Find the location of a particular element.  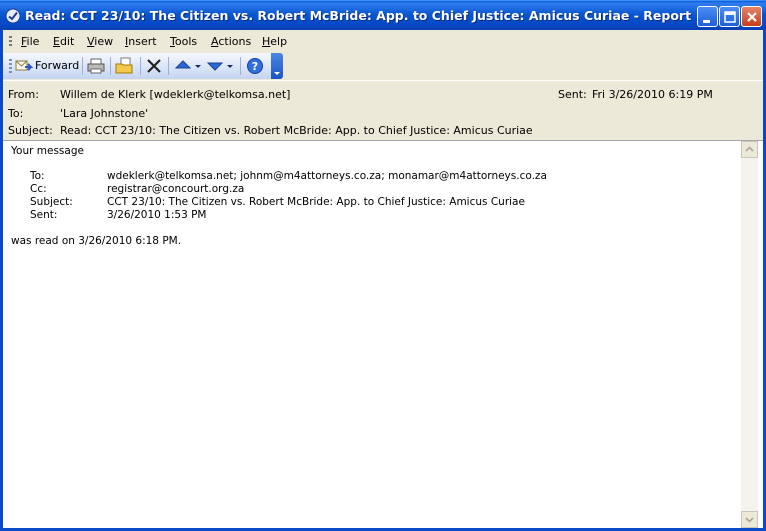

vertical-scrollbar is located at coordinates (749, 334).